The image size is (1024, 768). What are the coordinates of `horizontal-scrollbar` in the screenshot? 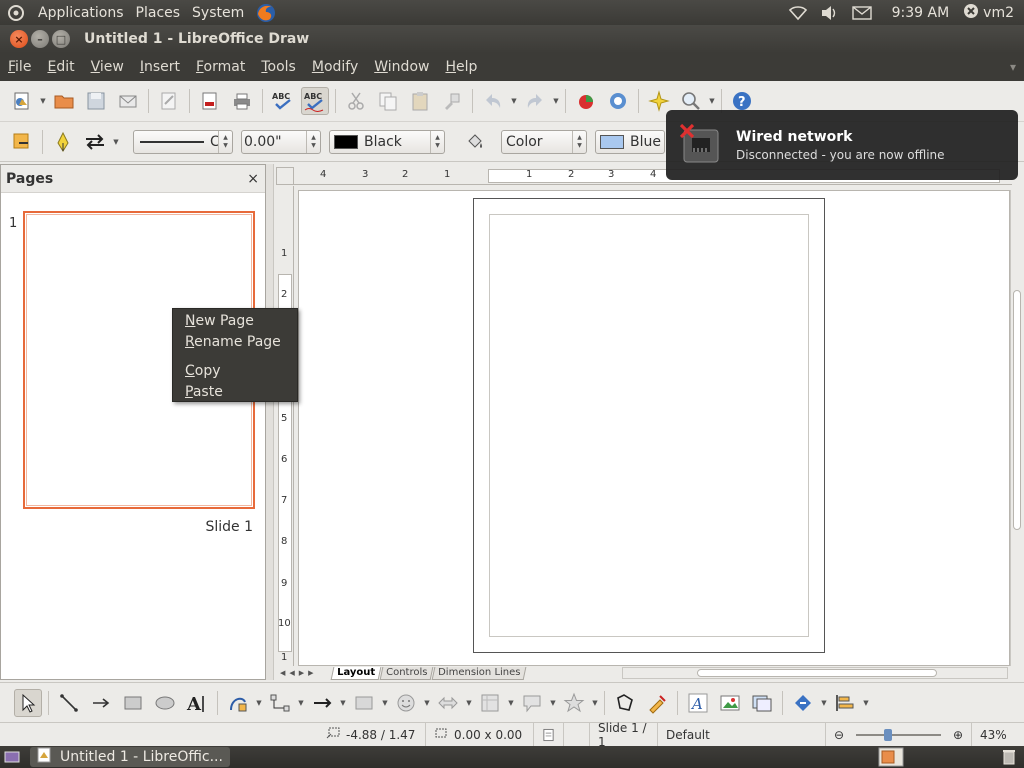 It's located at (815, 673).